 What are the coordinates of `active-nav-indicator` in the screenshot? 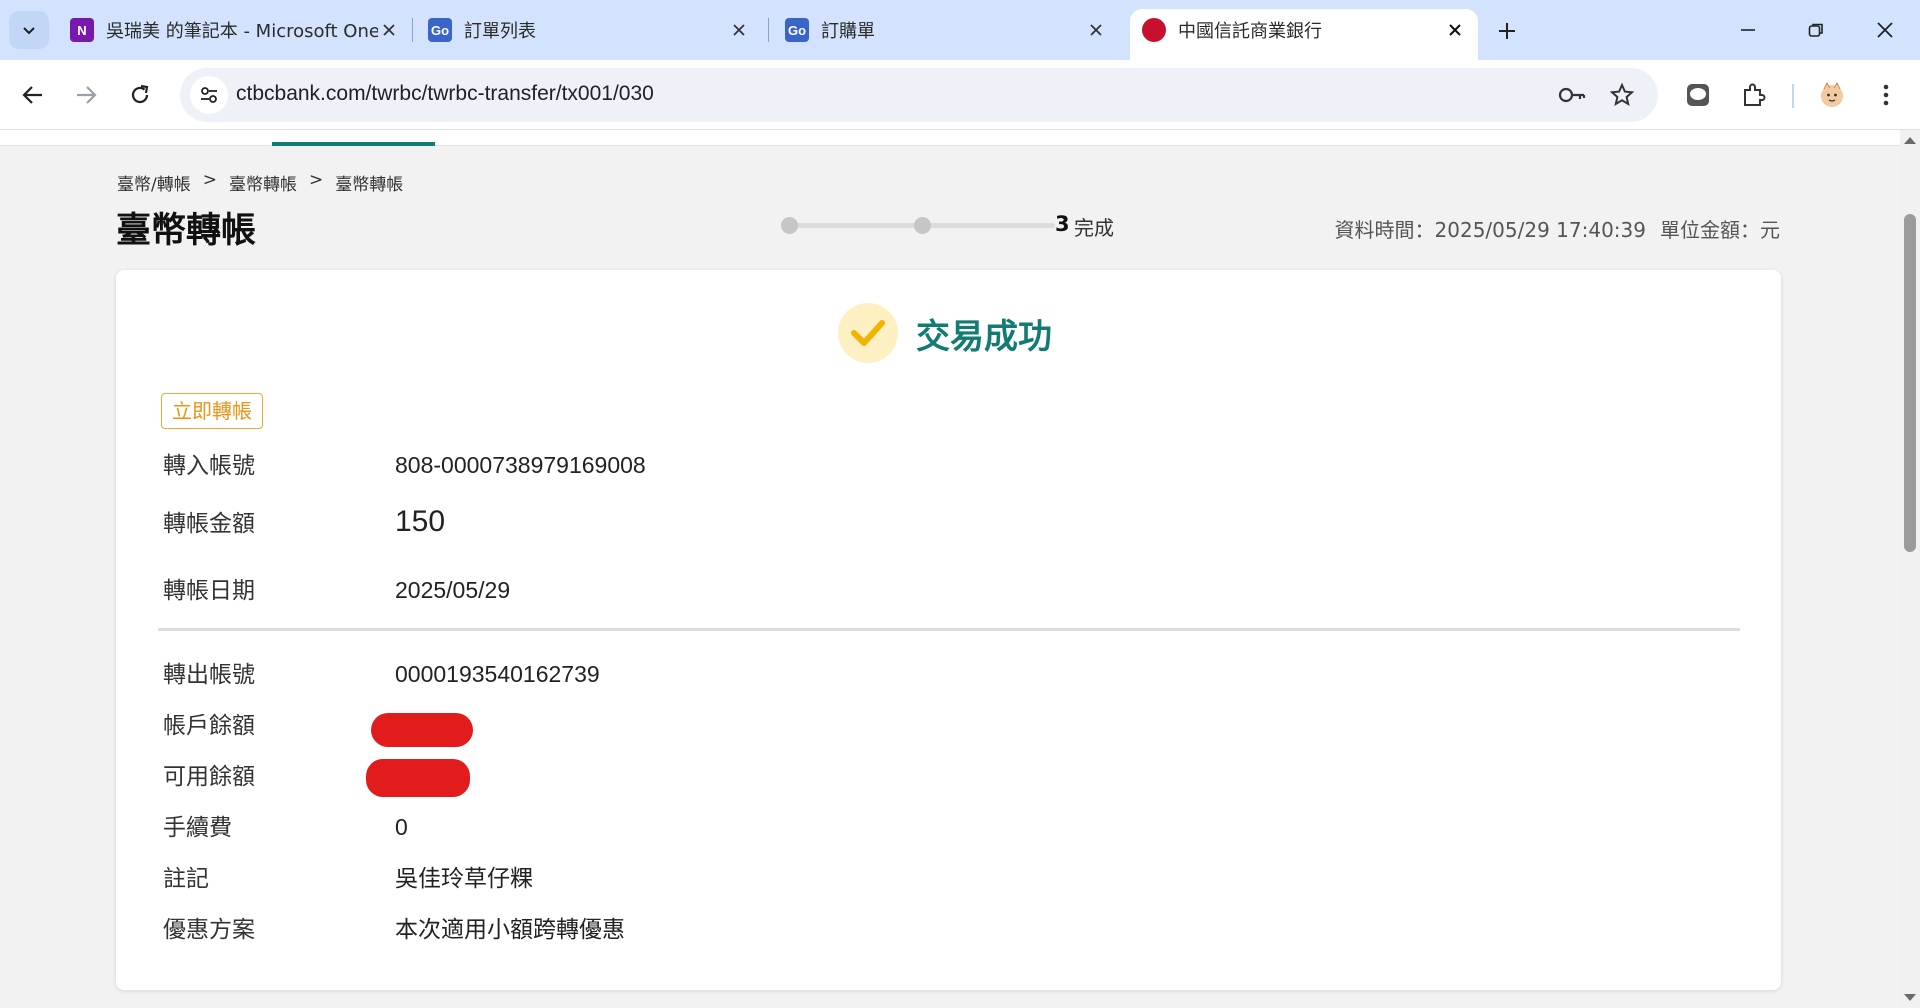 It's located at (353, 144).